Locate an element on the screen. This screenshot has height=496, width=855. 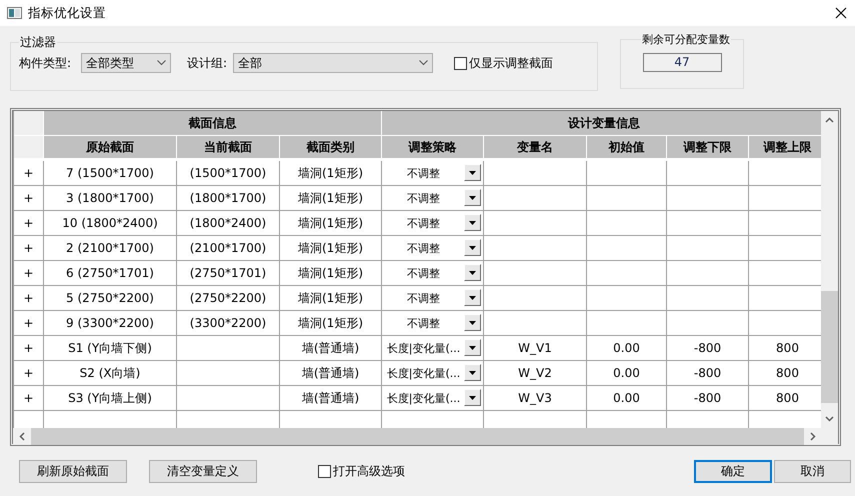
clear-button: 清空变量定义 is located at coordinates (203, 471).